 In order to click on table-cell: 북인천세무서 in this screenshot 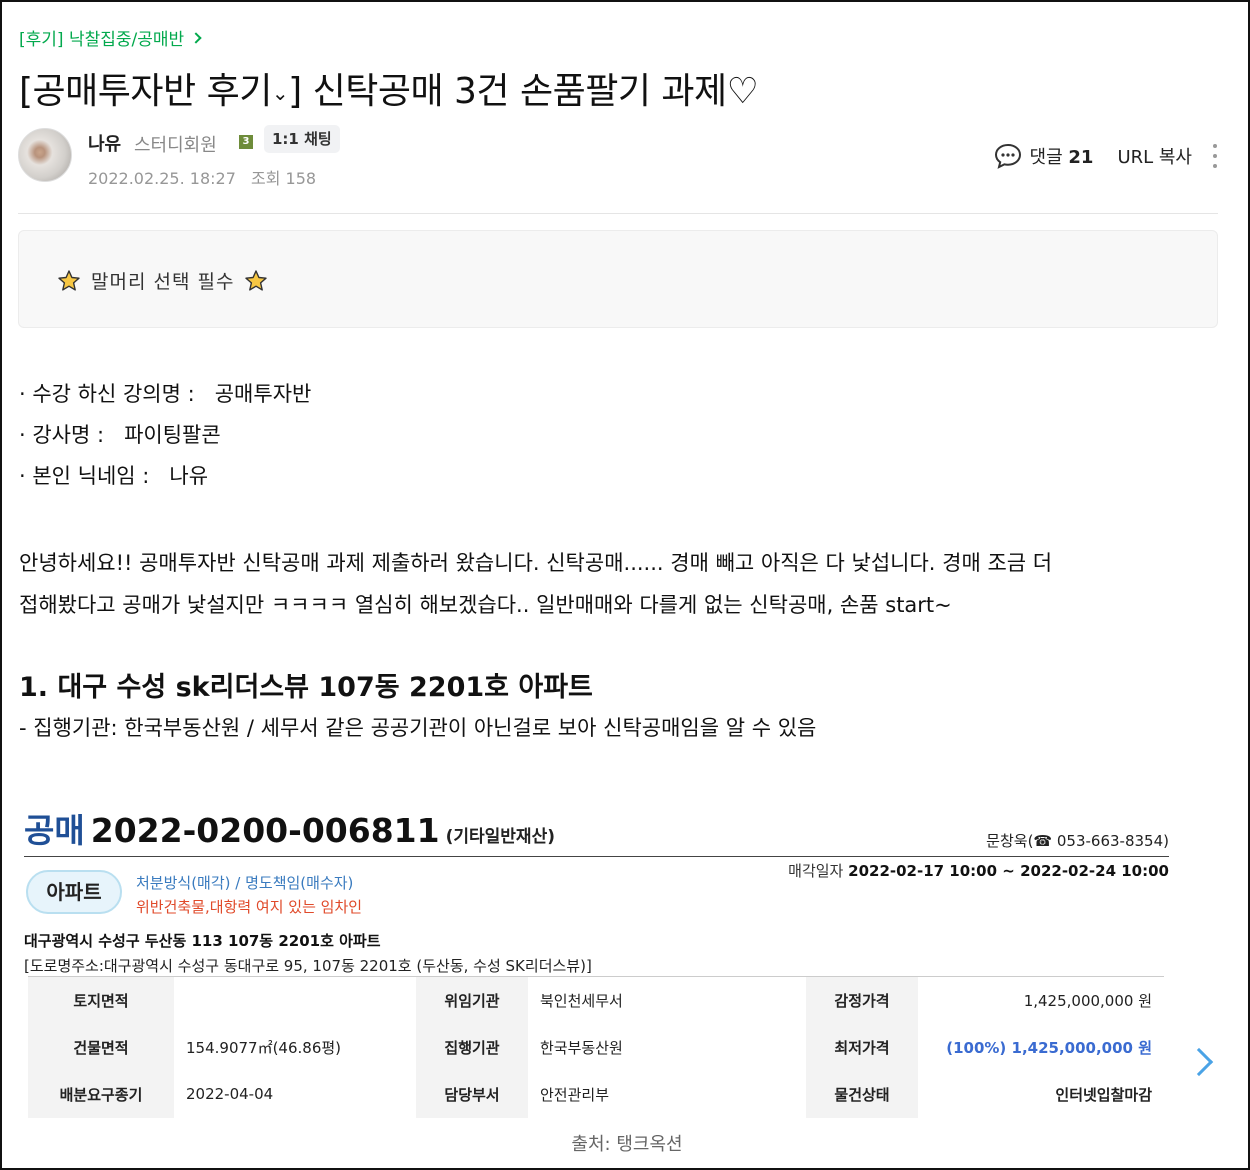, I will do `click(581, 1000)`.